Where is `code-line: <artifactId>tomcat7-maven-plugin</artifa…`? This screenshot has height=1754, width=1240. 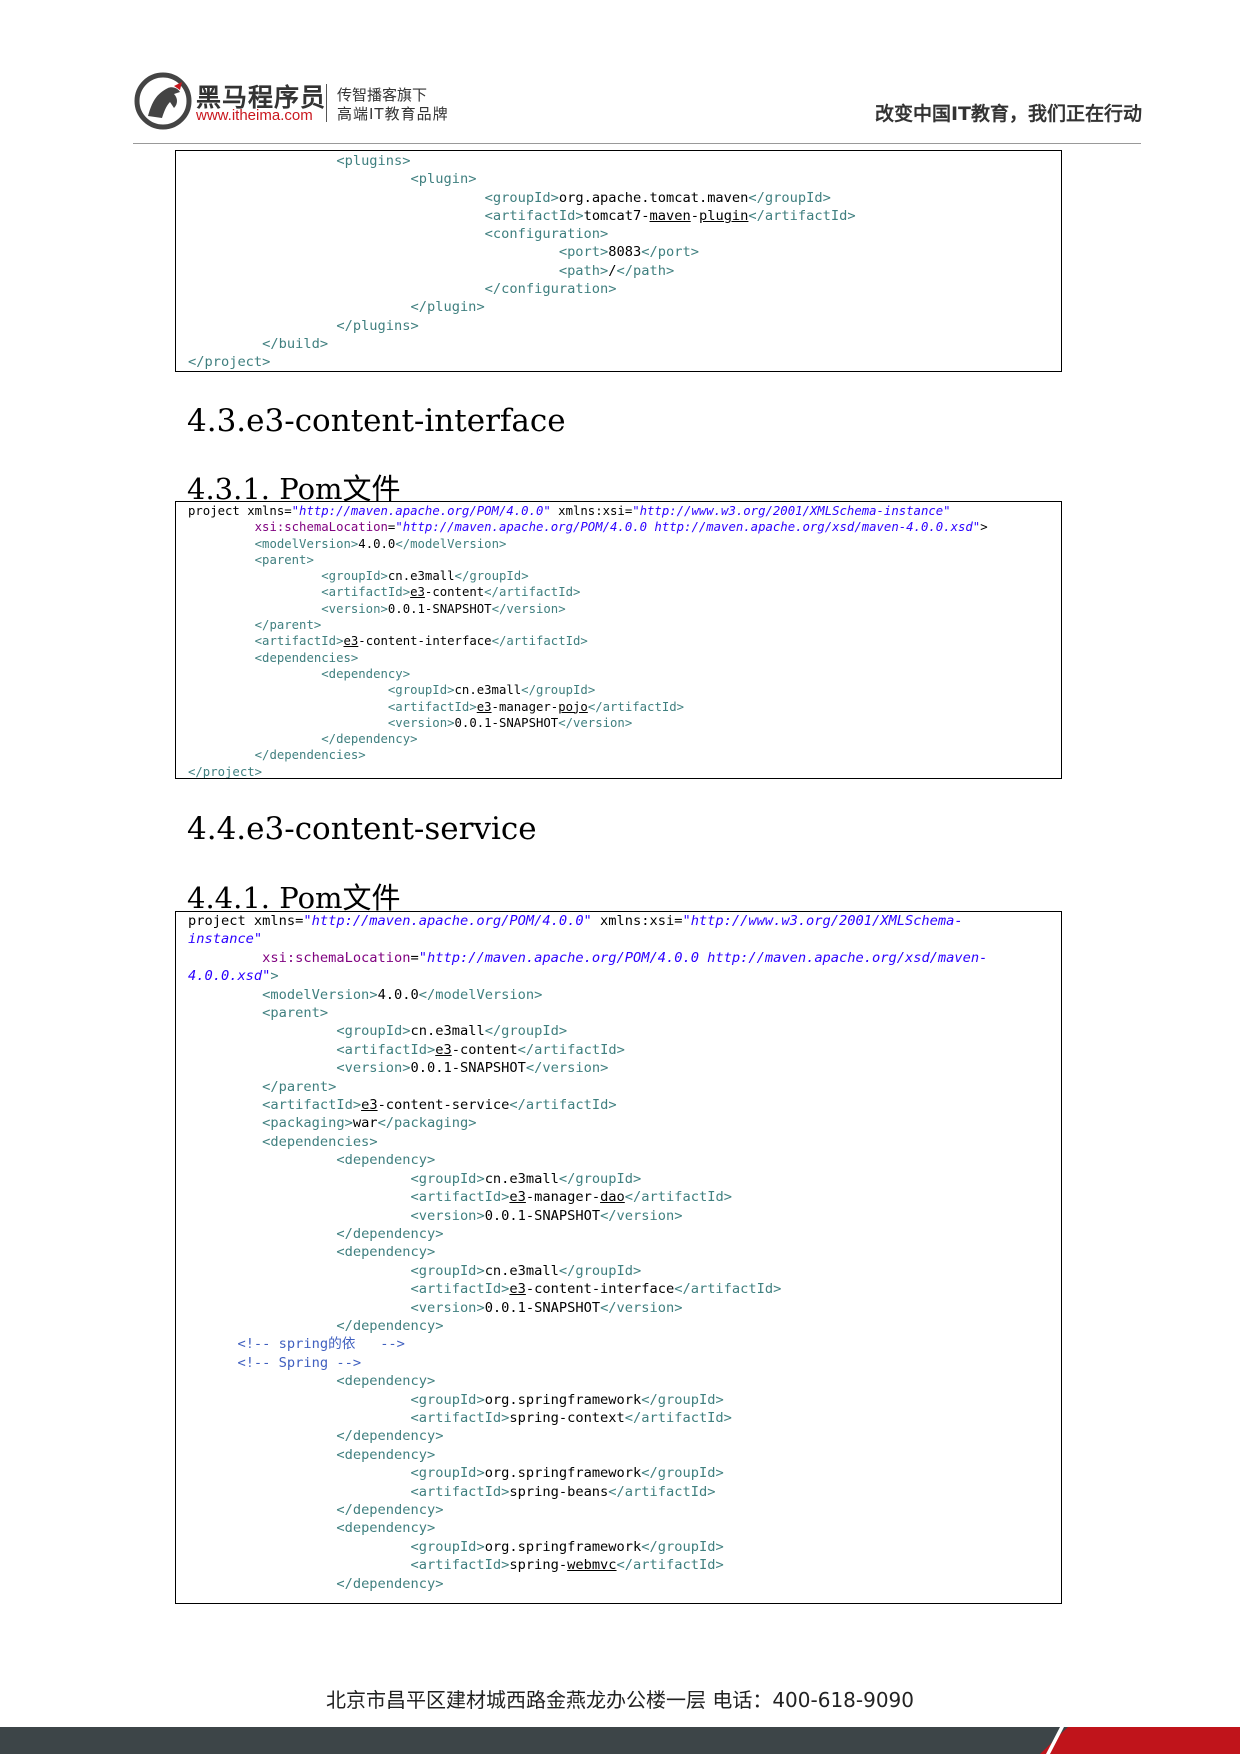
code-line: <artifactId>tomcat7-maven-plugin</artifa… is located at coordinates (670, 215).